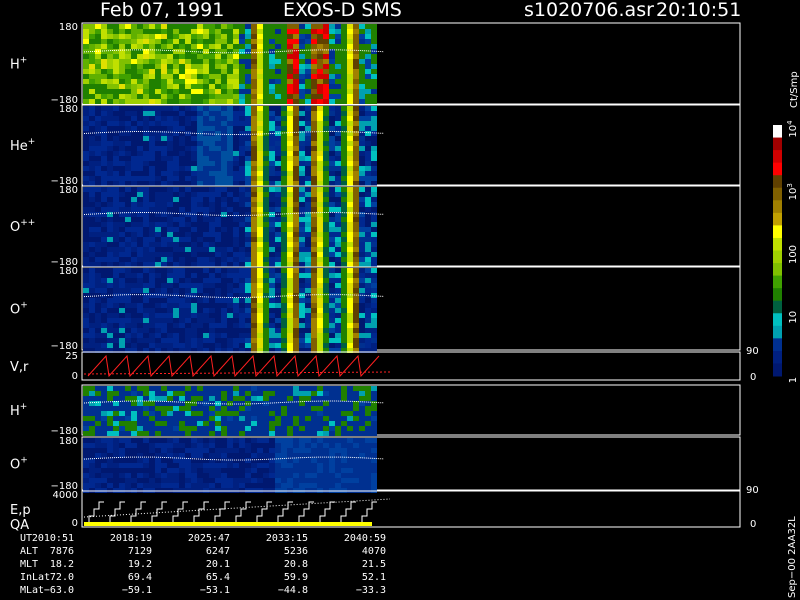  I want to click on panel-label-2: QA, so click(19, 525).